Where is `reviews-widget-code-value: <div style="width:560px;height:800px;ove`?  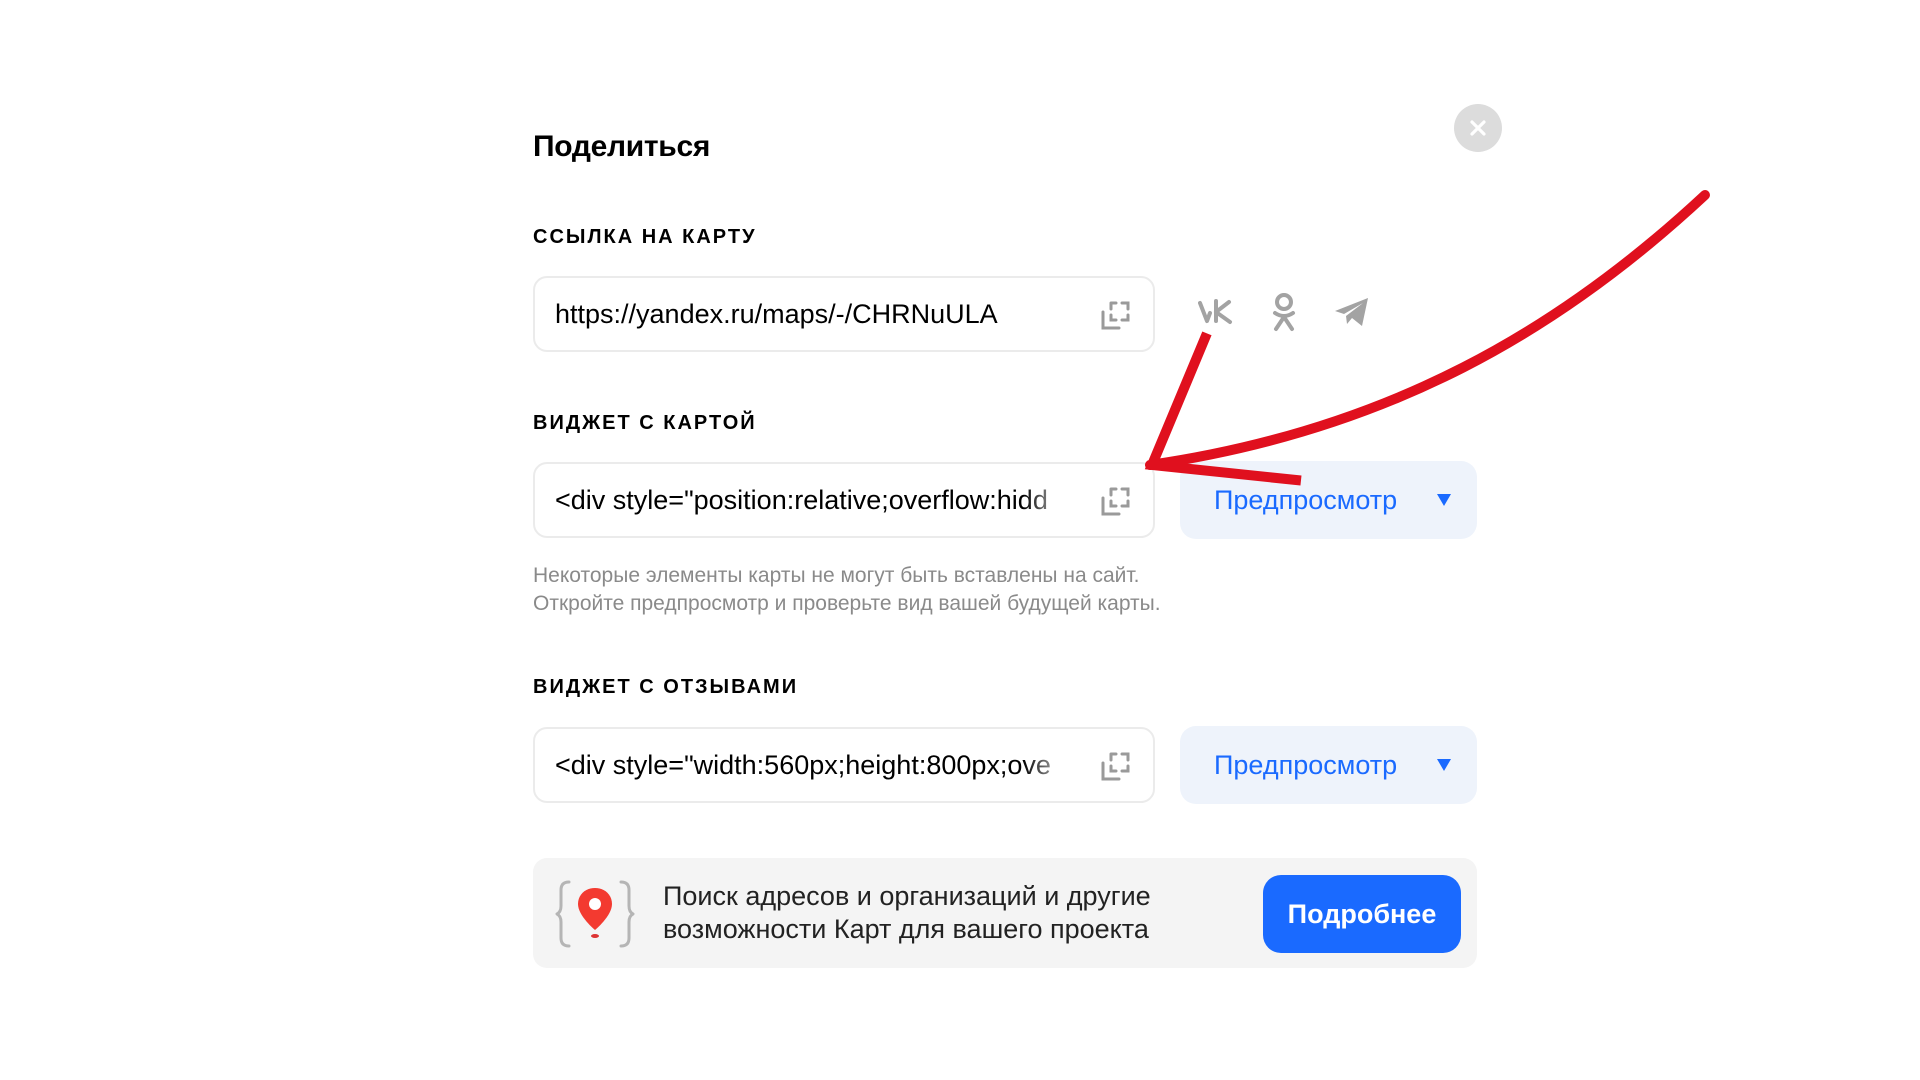 reviews-widget-code-value: <div style="width:560px;height:800px;ove is located at coordinates (815, 765).